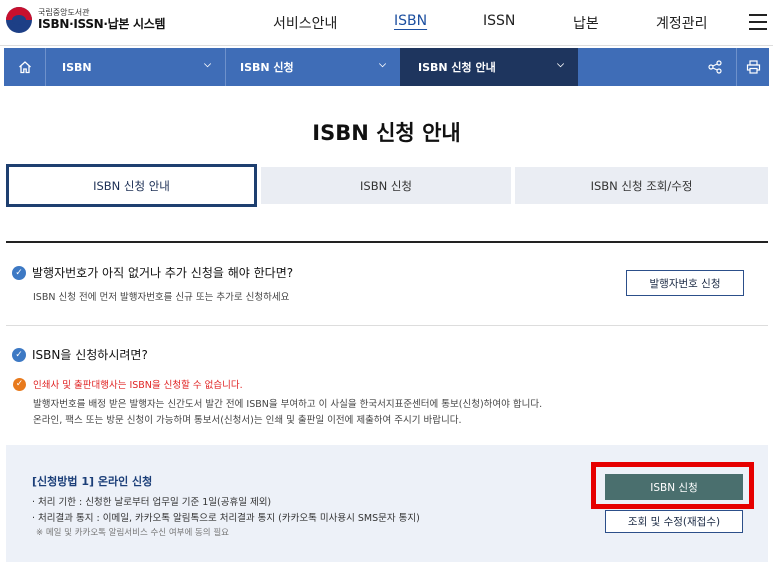  I want to click on breadcrumb-level1-label: ISBN, so click(77, 67).